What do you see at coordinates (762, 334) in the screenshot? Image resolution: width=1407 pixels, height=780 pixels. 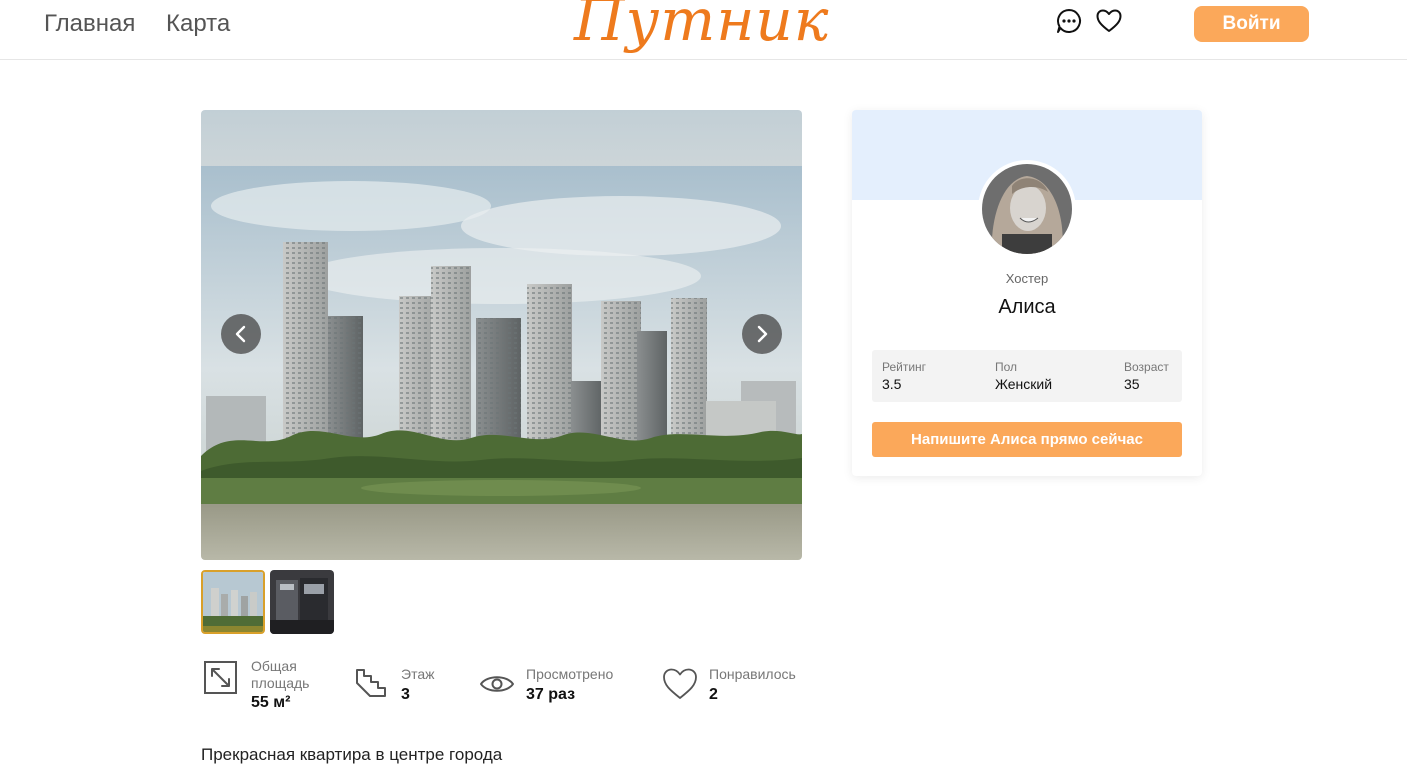 I see `chevron-right-icon` at bounding box center [762, 334].